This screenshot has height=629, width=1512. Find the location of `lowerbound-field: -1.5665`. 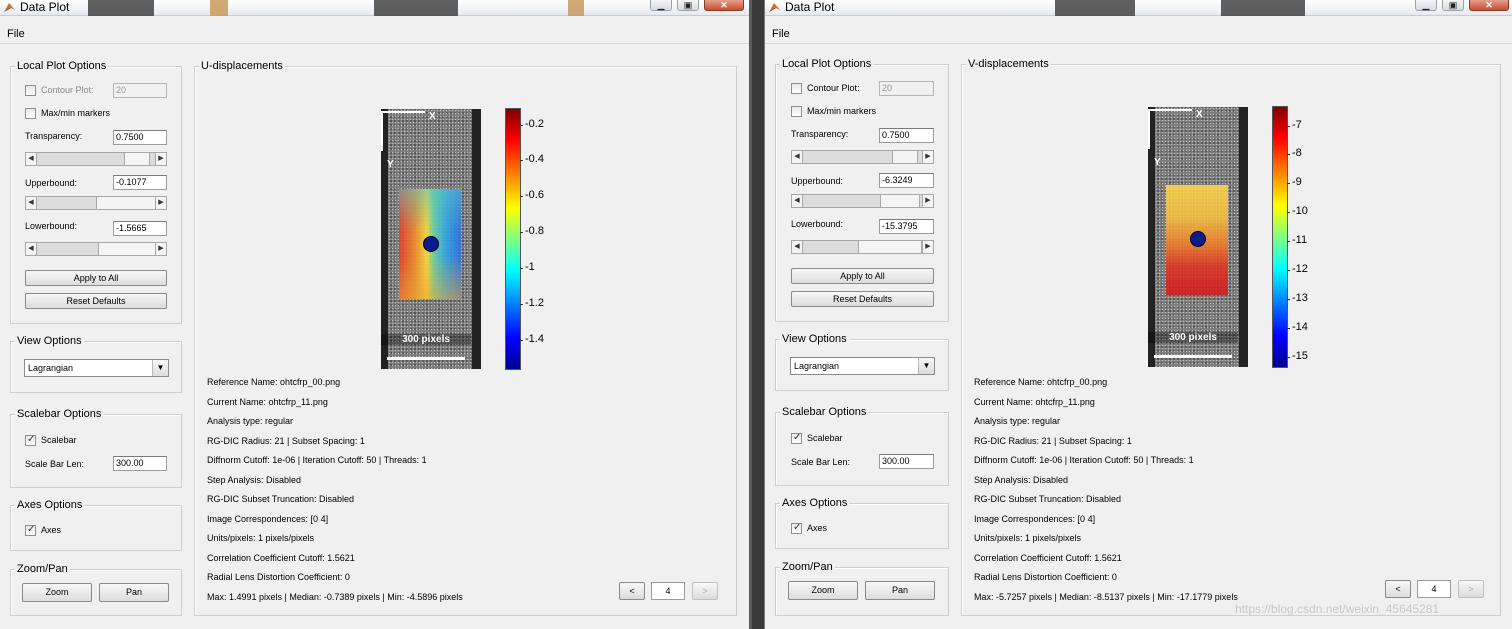

lowerbound-field: -1.5665 is located at coordinates (140, 228).